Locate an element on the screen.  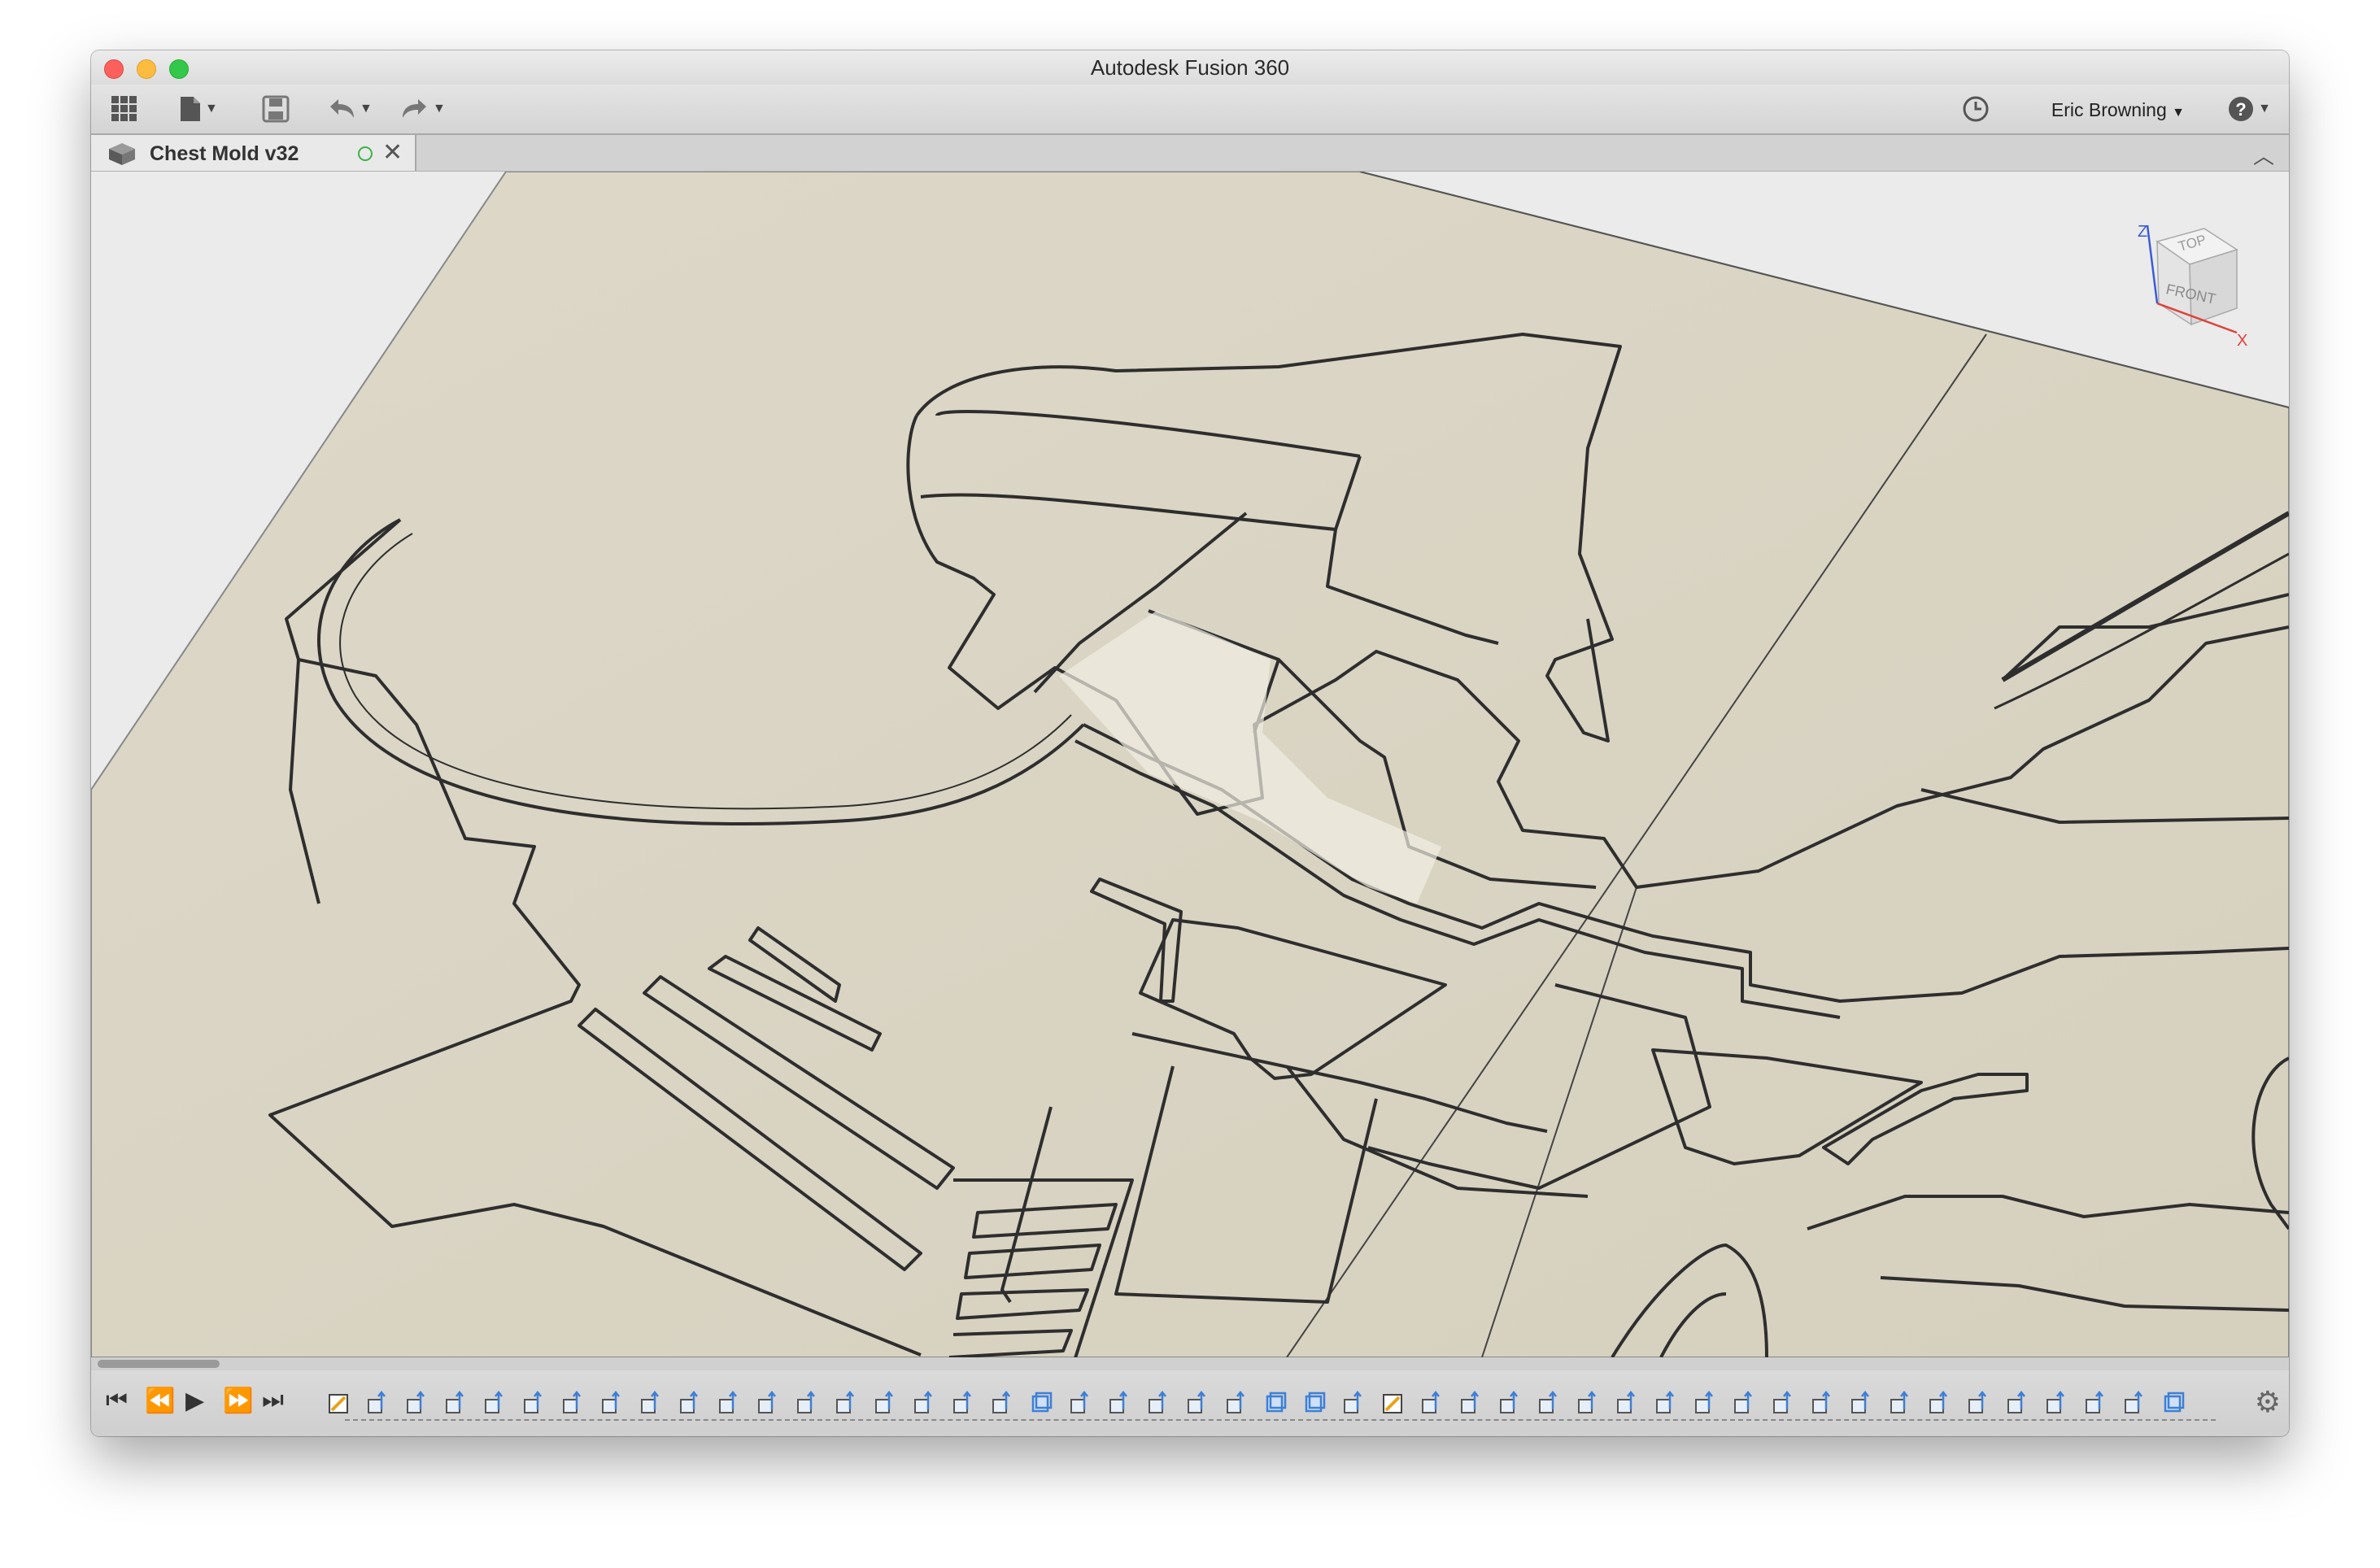
redo-button: ▼ is located at coordinates (423, 109).